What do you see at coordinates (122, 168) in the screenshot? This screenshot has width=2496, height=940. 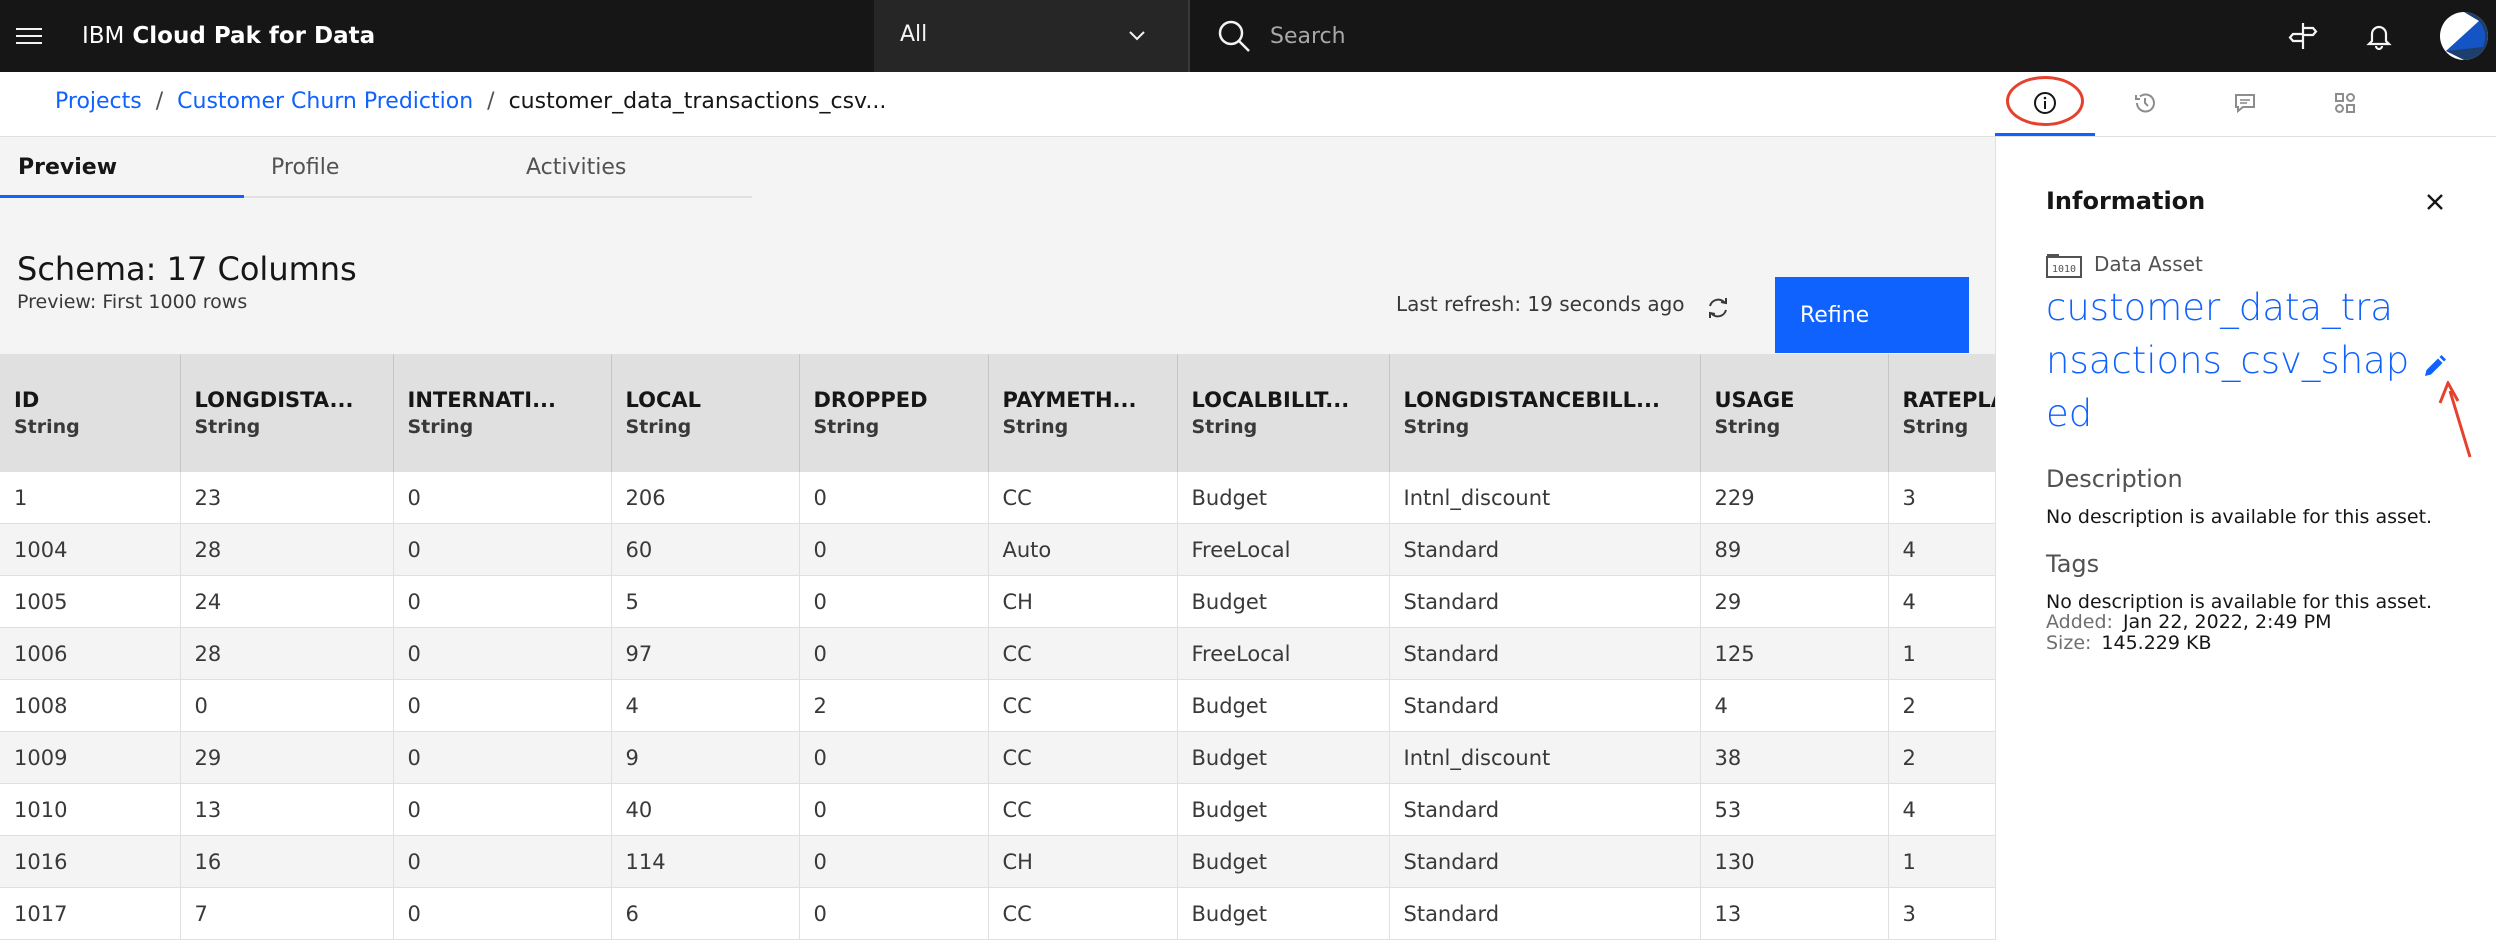 I see `tab-preview: Preview` at bounding box center [122, 168].